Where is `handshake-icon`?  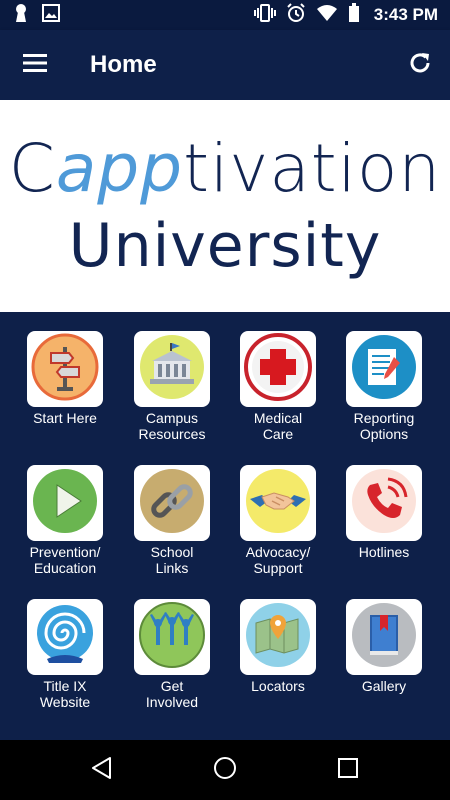 handshake-icon is located at coordinates (278, 503).